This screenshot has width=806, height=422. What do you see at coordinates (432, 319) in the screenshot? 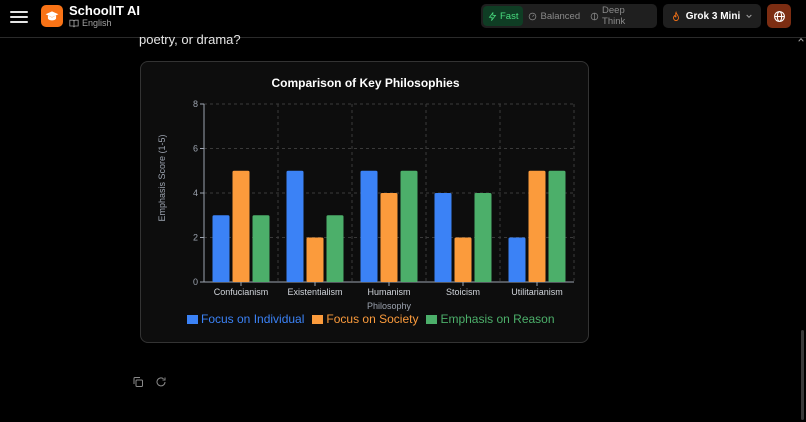
I see `legend-swatch-reason` at bounding box center [432, 319].